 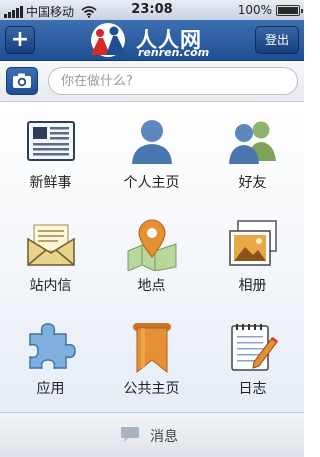 I want to click on battery-percent: 100%, so click(x=254, y=10).